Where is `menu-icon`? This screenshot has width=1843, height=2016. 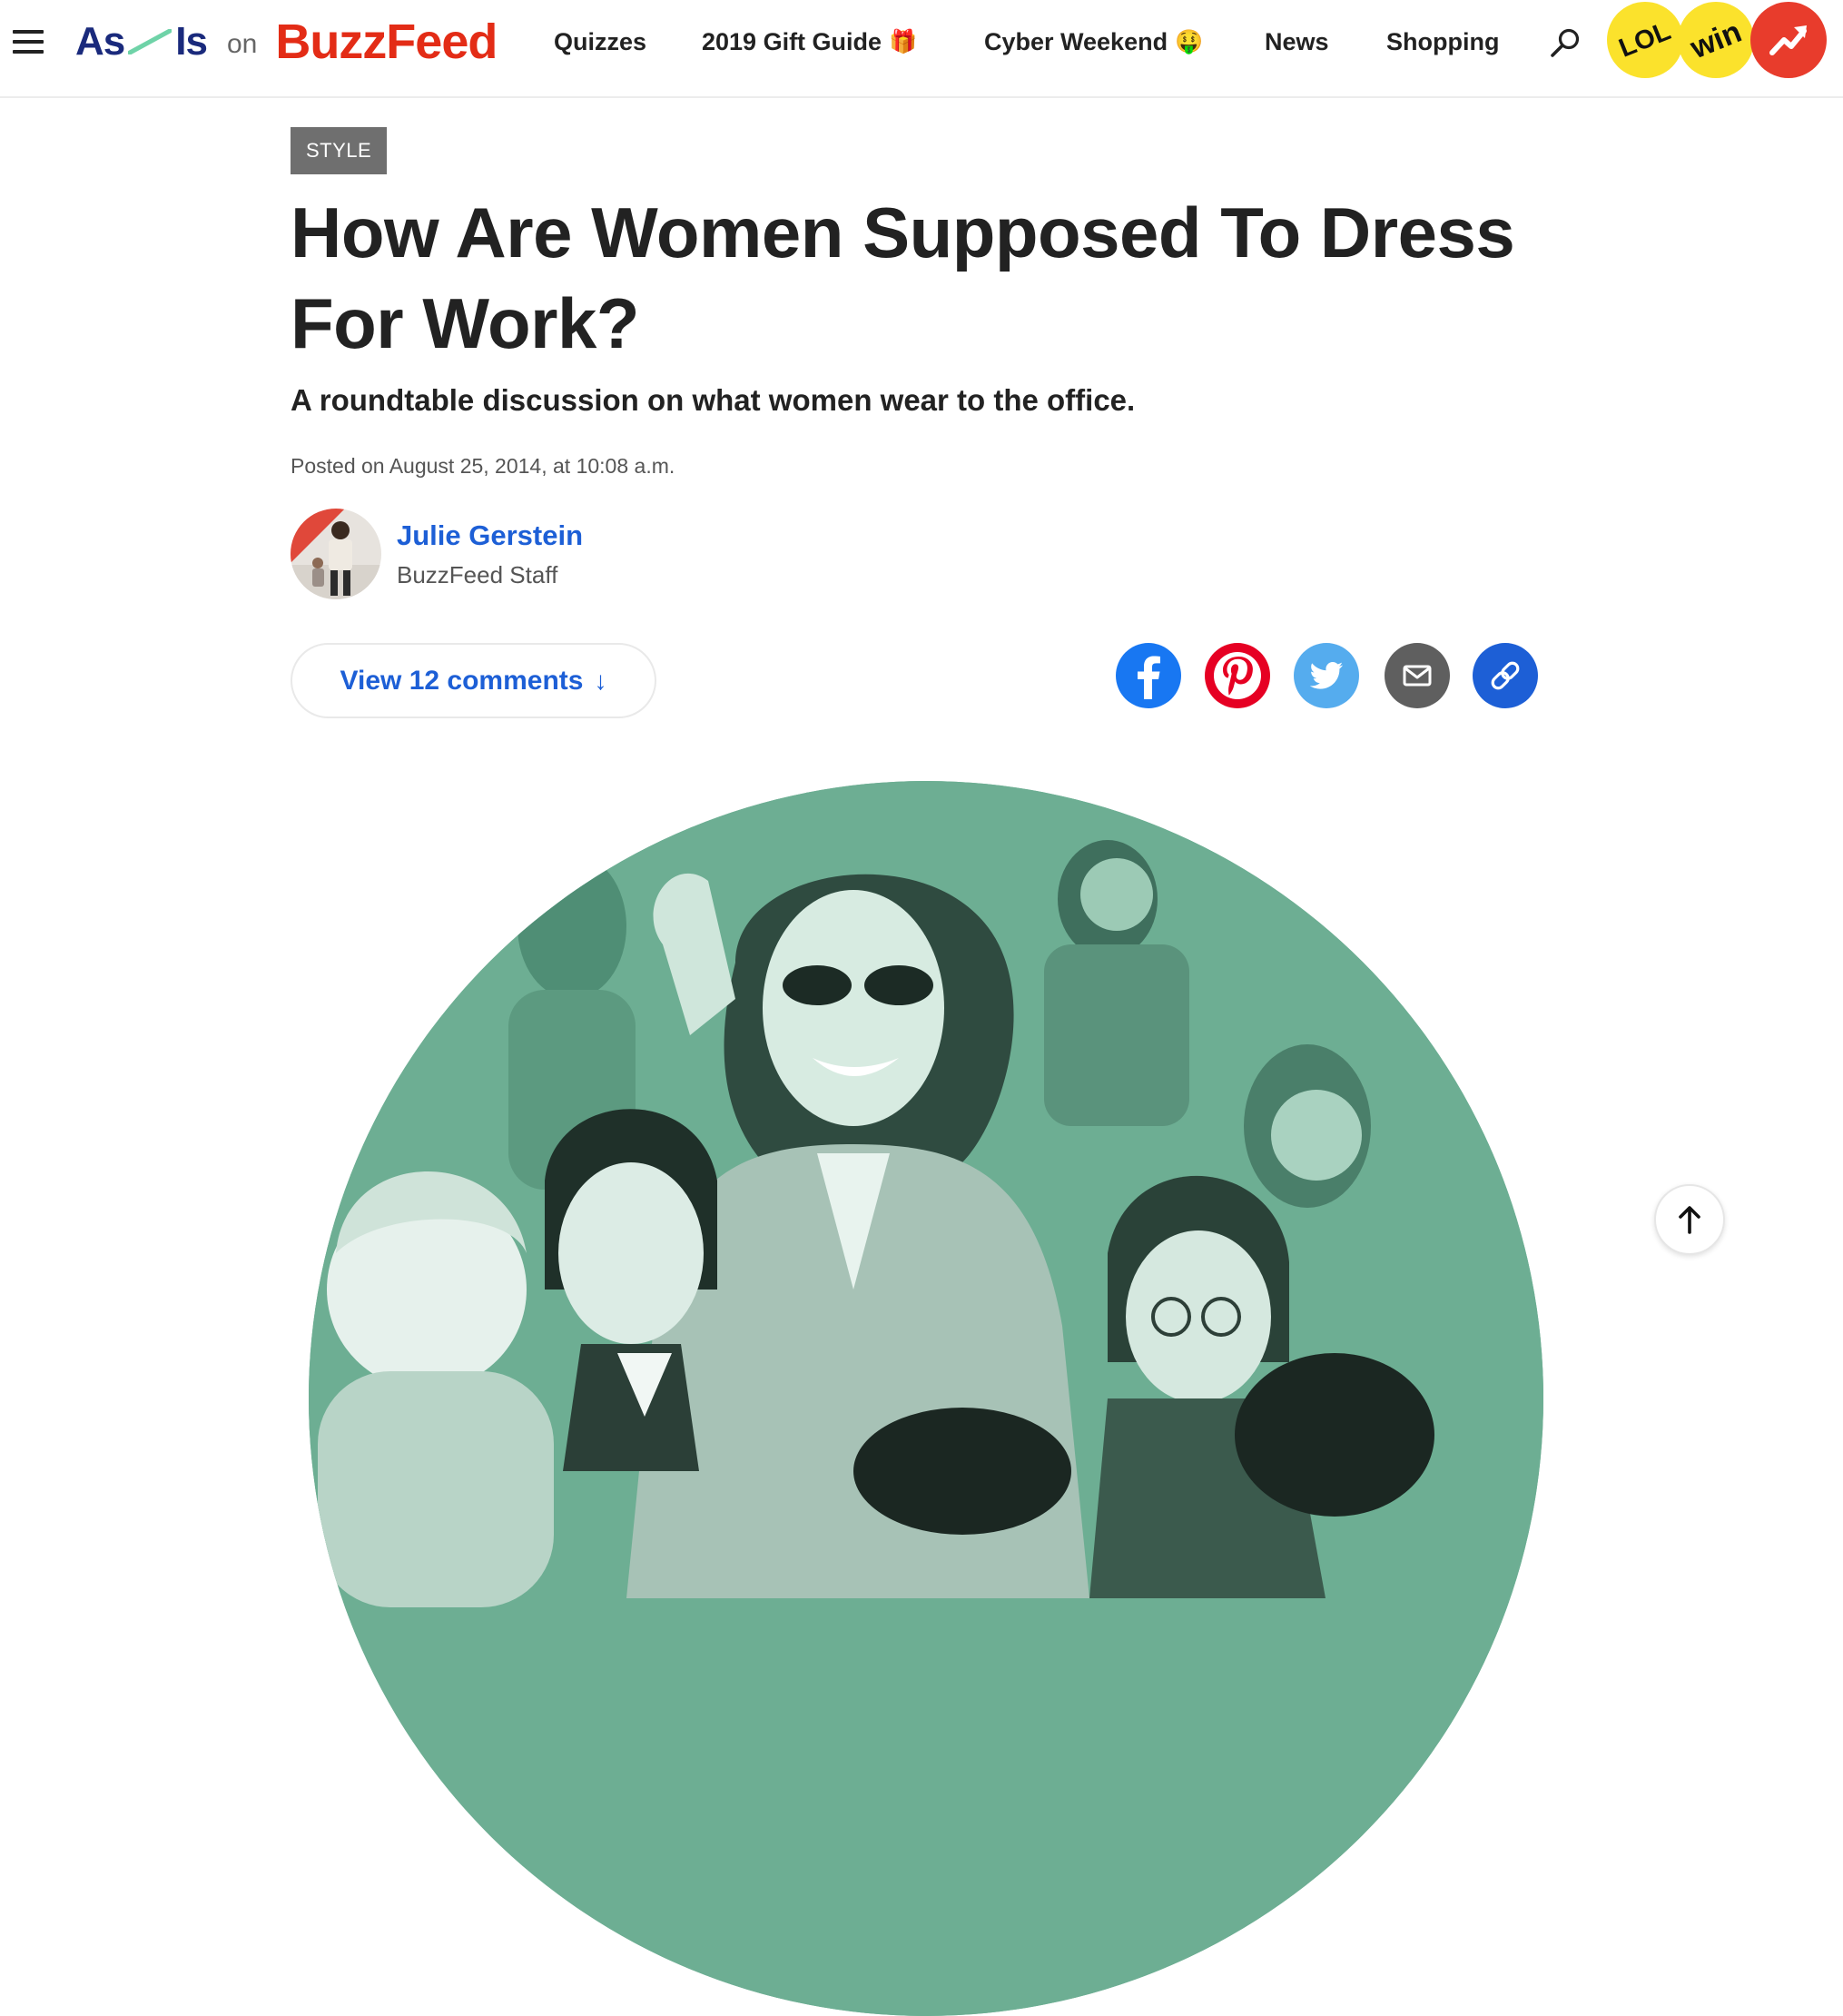 menu-icon is located at coordinates (28, 42).